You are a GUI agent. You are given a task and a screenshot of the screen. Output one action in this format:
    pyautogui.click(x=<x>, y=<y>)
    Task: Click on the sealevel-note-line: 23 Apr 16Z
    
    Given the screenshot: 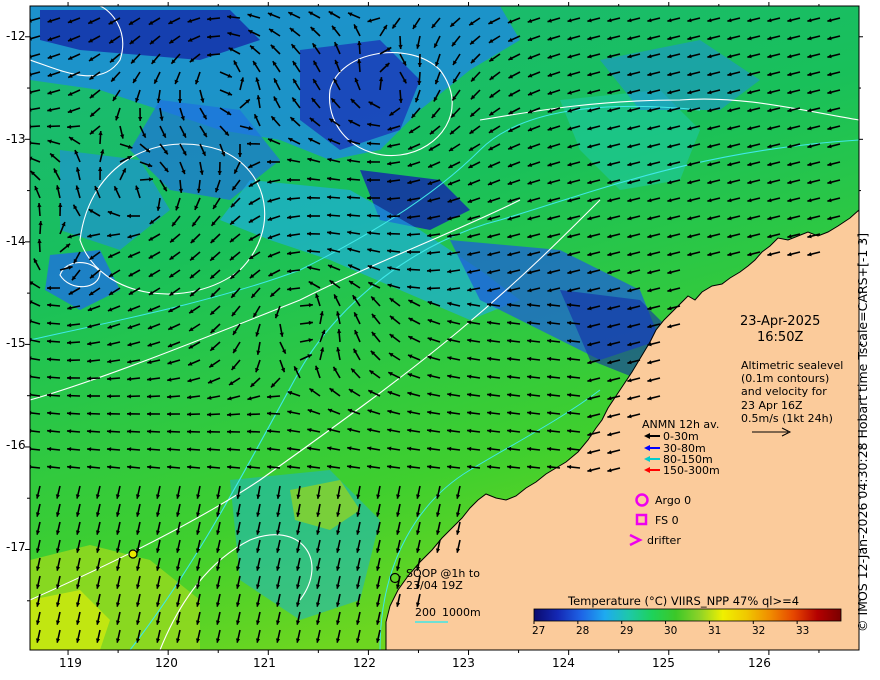 What is the action you would take?
    pyautogui.click(x=772, y=405)
    